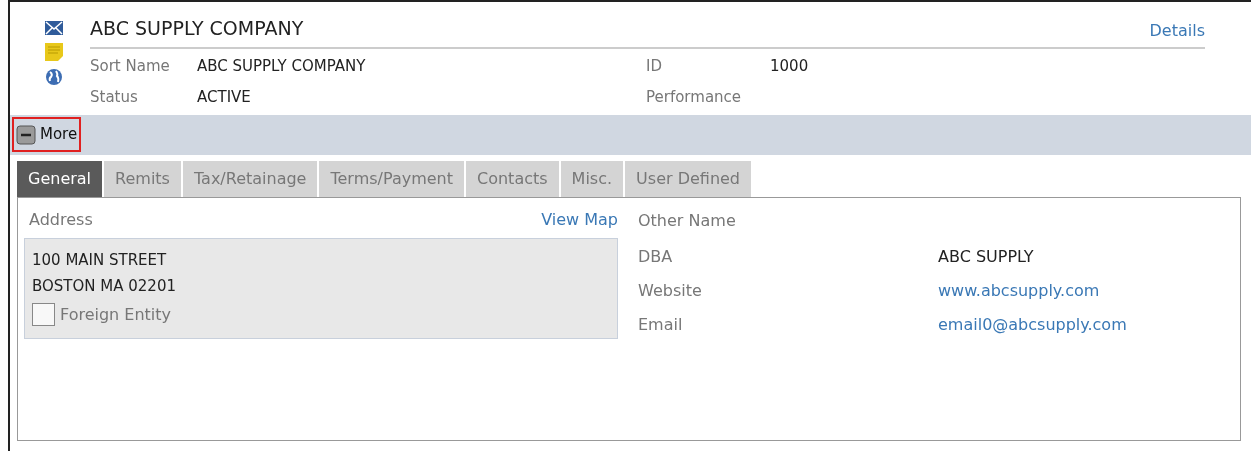  What do you see at coordinates (54, 28) in the screenshot?
I see `envelope-icon` at bounding box center [54, 28].